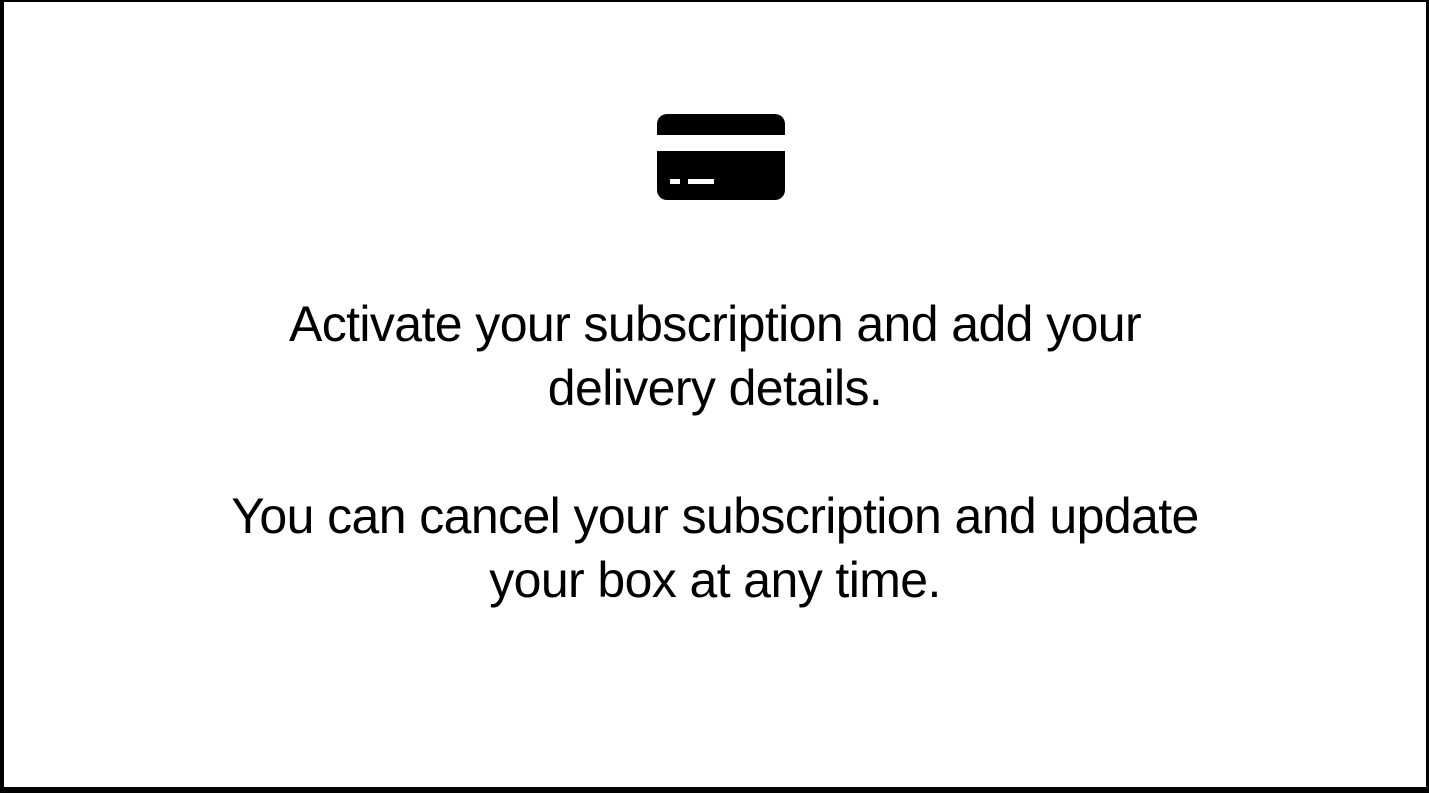 The width and height of the screenshot is (1429, 793). I want to click on message-line: your box at any time., so click(715, 580).